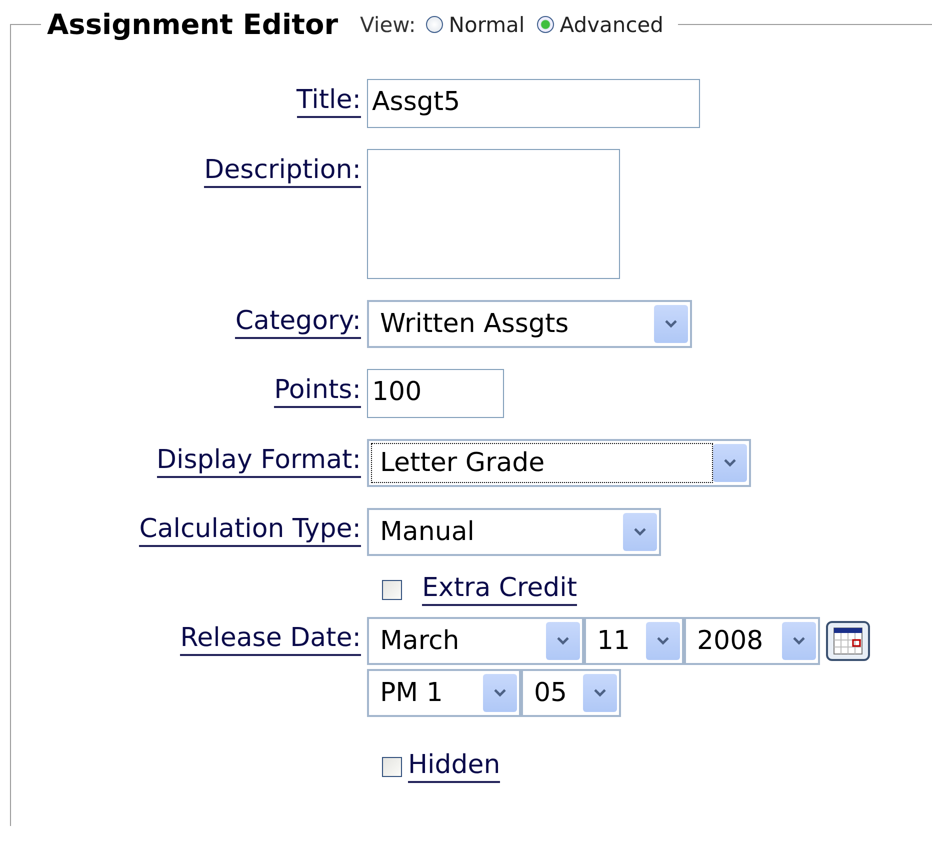 The height and width of the screenshot is (842, 932). I want to click on input-field: 100, so click(435, 393).